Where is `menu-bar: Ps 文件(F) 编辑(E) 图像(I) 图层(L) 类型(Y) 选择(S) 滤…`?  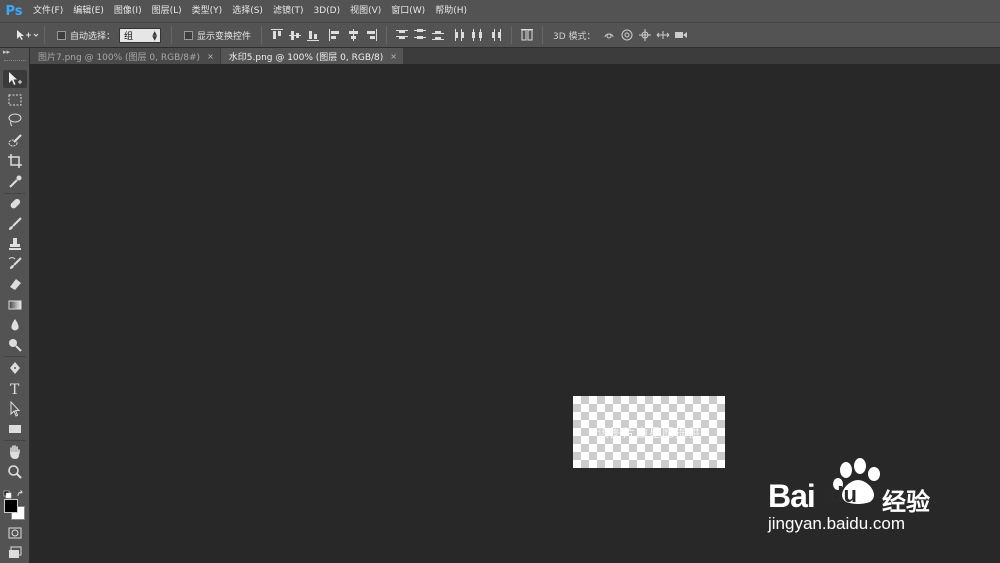
menu-bar: Ps 文件(F) 编辑(E) 图像(I) 图层(L) 类型(Y) 选择(S) 滤… is located at coordinates (500, 11).